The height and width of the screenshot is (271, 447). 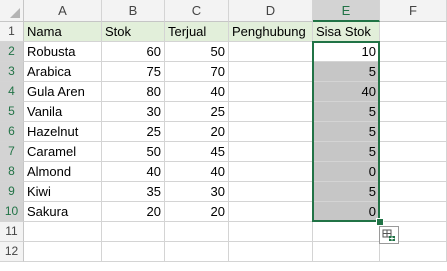 What do you see at coordinates (197, 112) in the screenshot?
I see `cell-c5: 25` at bounding box center [197, 112].